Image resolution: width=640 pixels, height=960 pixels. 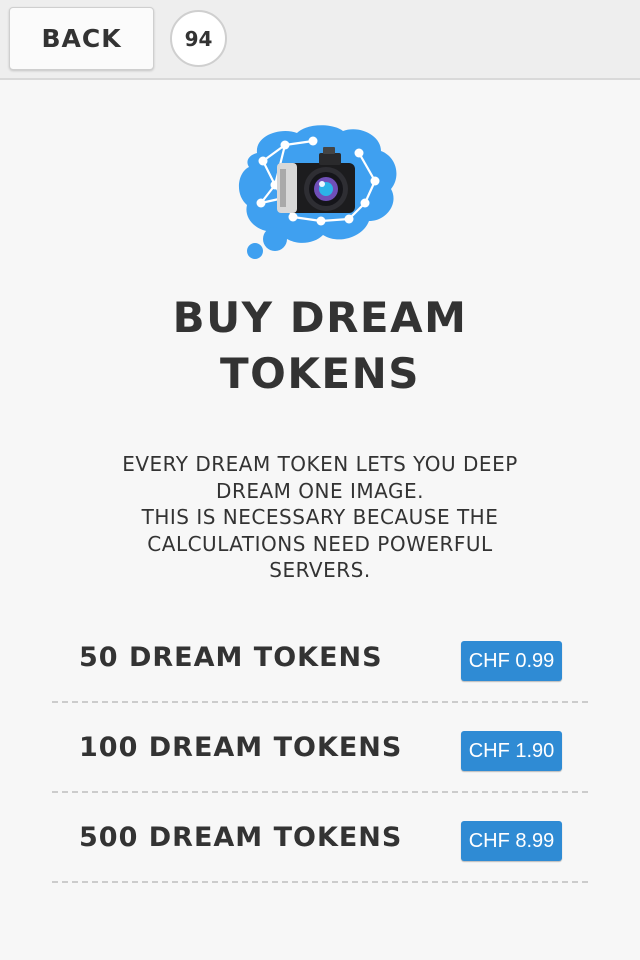 What do you see at coordinates (511, 751) in the screenshot?
I see `buy-100-tokens-button: CHF 1.90` at bounding box center [511, 751].